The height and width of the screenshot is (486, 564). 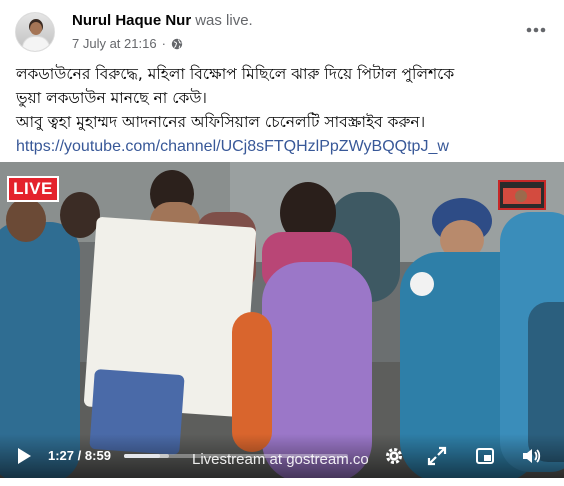 I want to click on play-icon, so click(x=24, y=456).